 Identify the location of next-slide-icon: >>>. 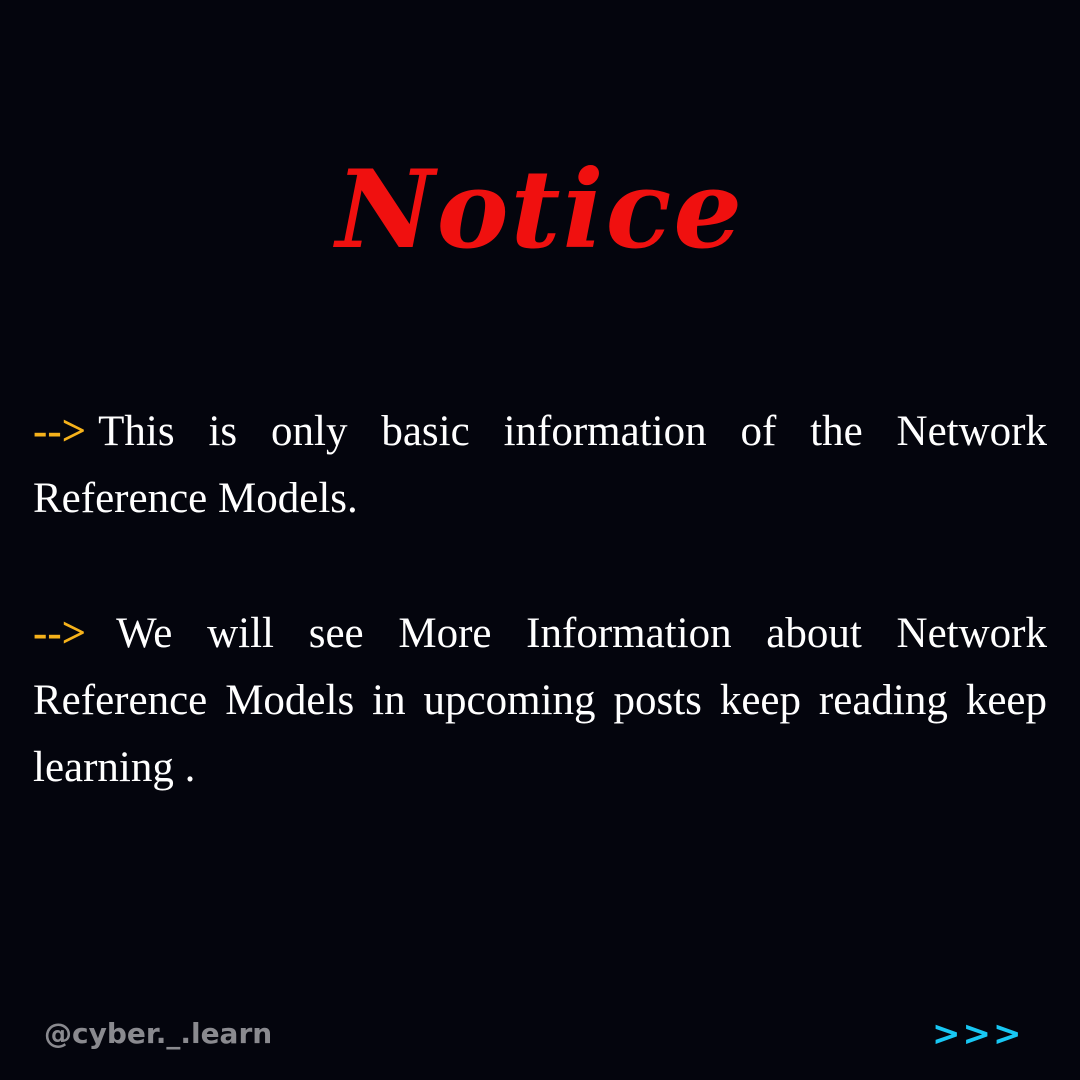
(977, 1034).